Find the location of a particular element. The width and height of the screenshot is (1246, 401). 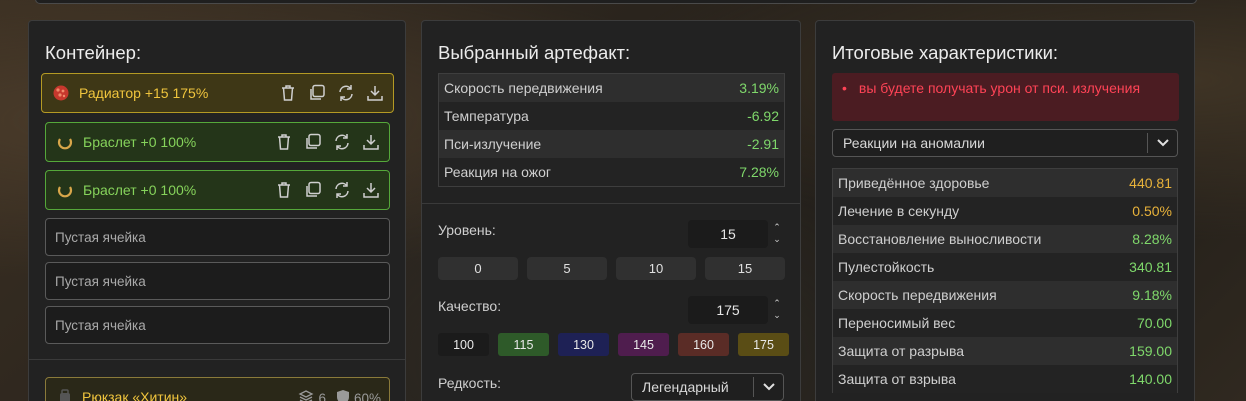

stat-value: 159.00 is located at coordinates (1150, 351).